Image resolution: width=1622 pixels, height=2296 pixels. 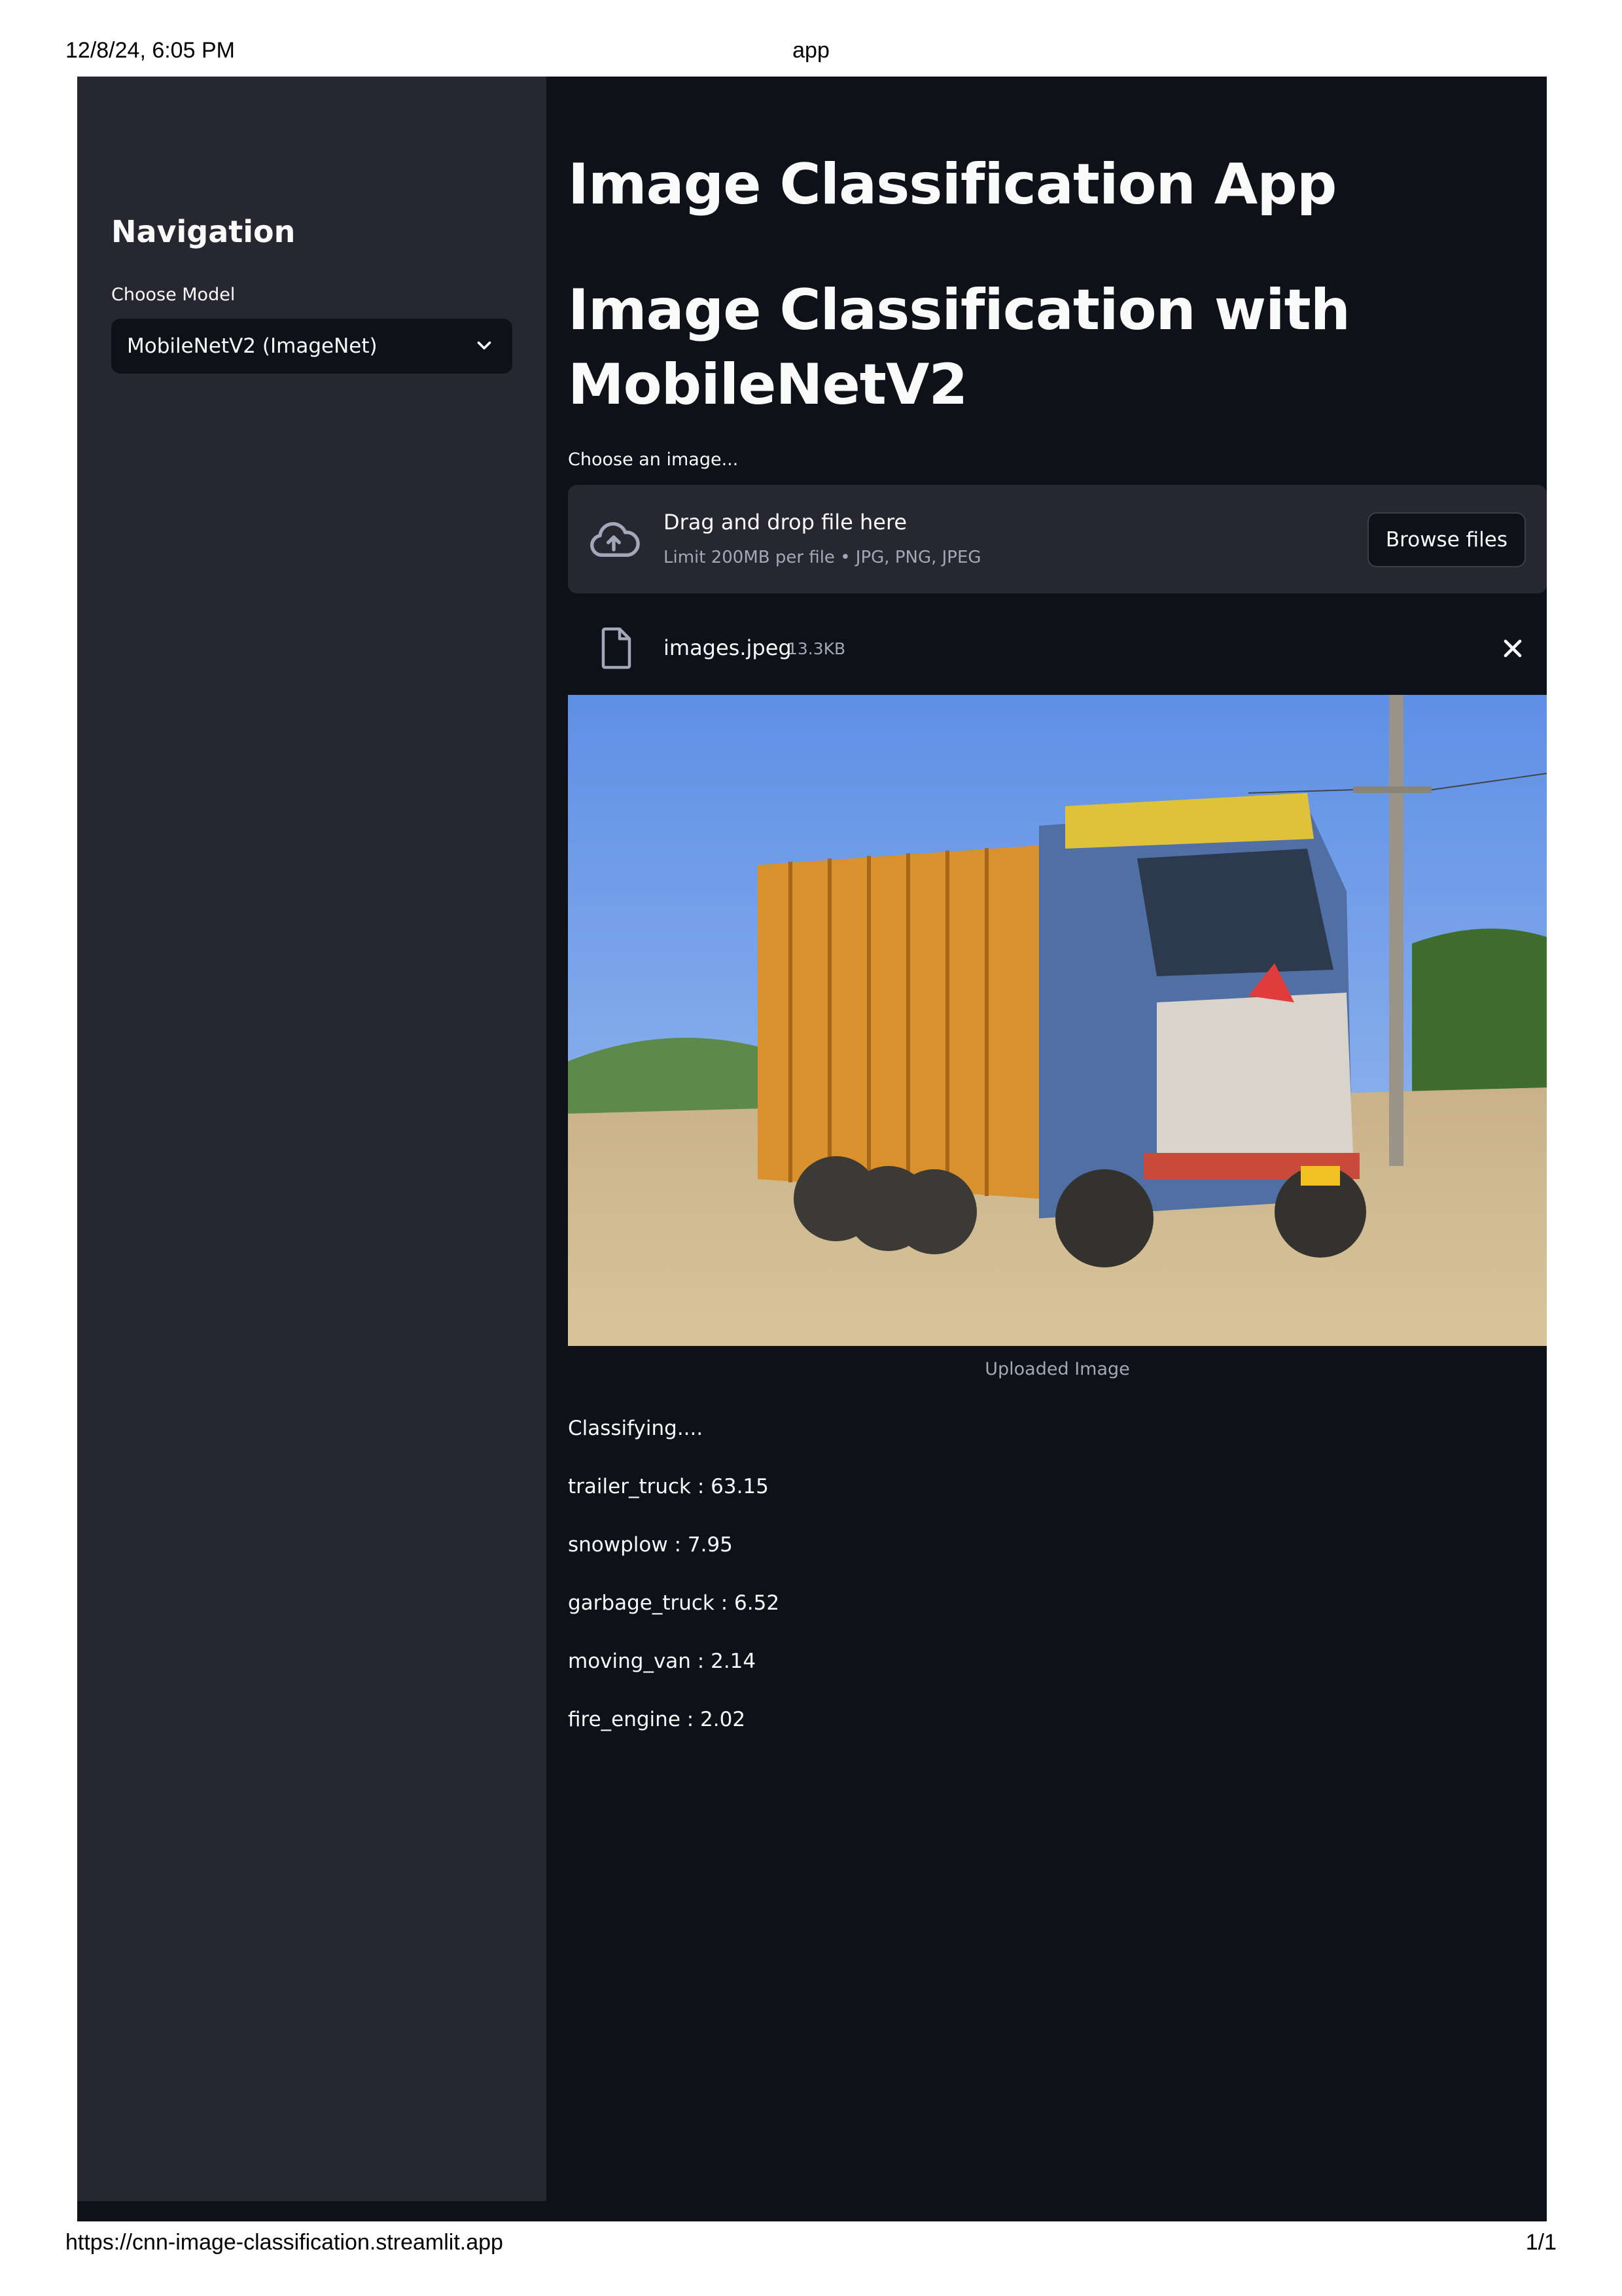 I want to click on sidebar-title: Navigation, so click(x=203, y=232).